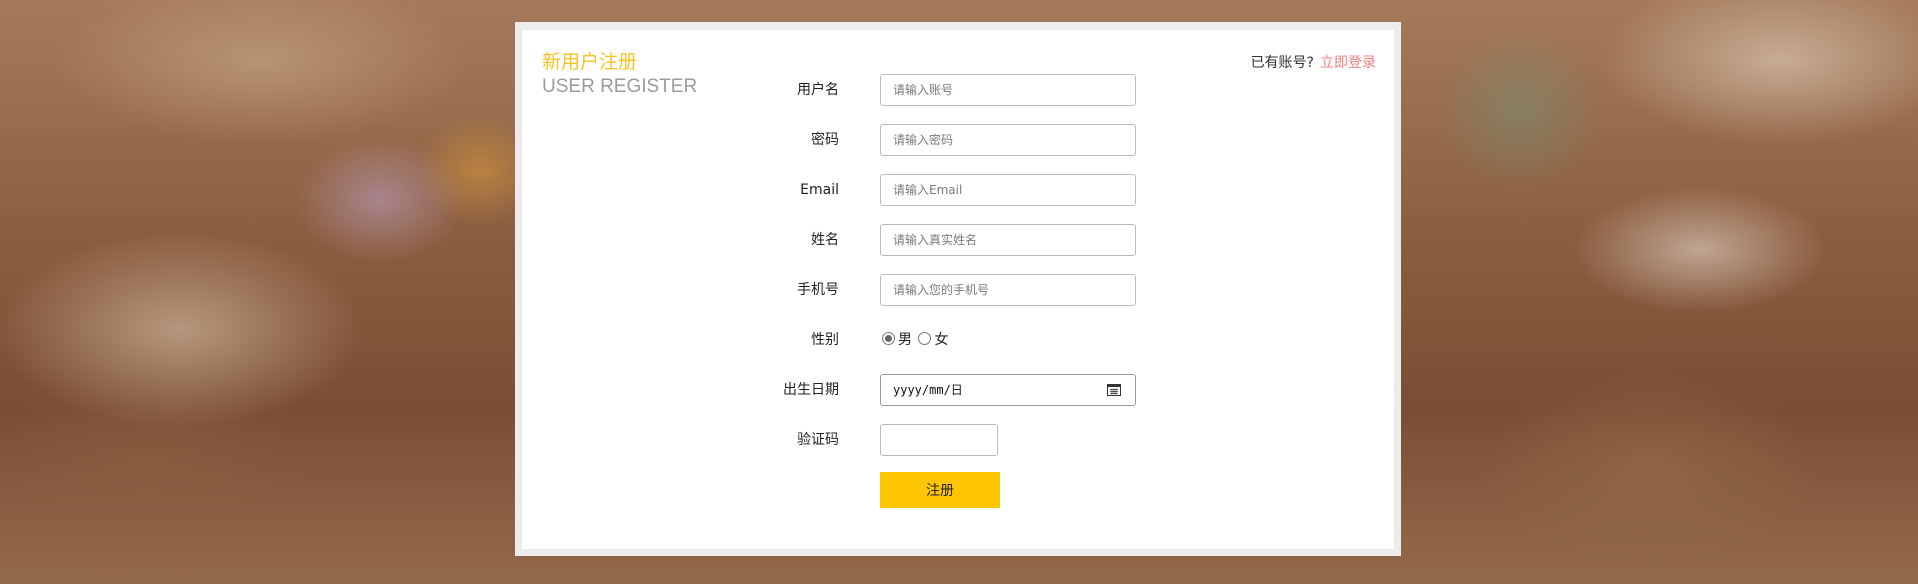 The image size is (1918, 584). I want to click on birthdate-input: yyyy/mm/日, so click(1008, 390).